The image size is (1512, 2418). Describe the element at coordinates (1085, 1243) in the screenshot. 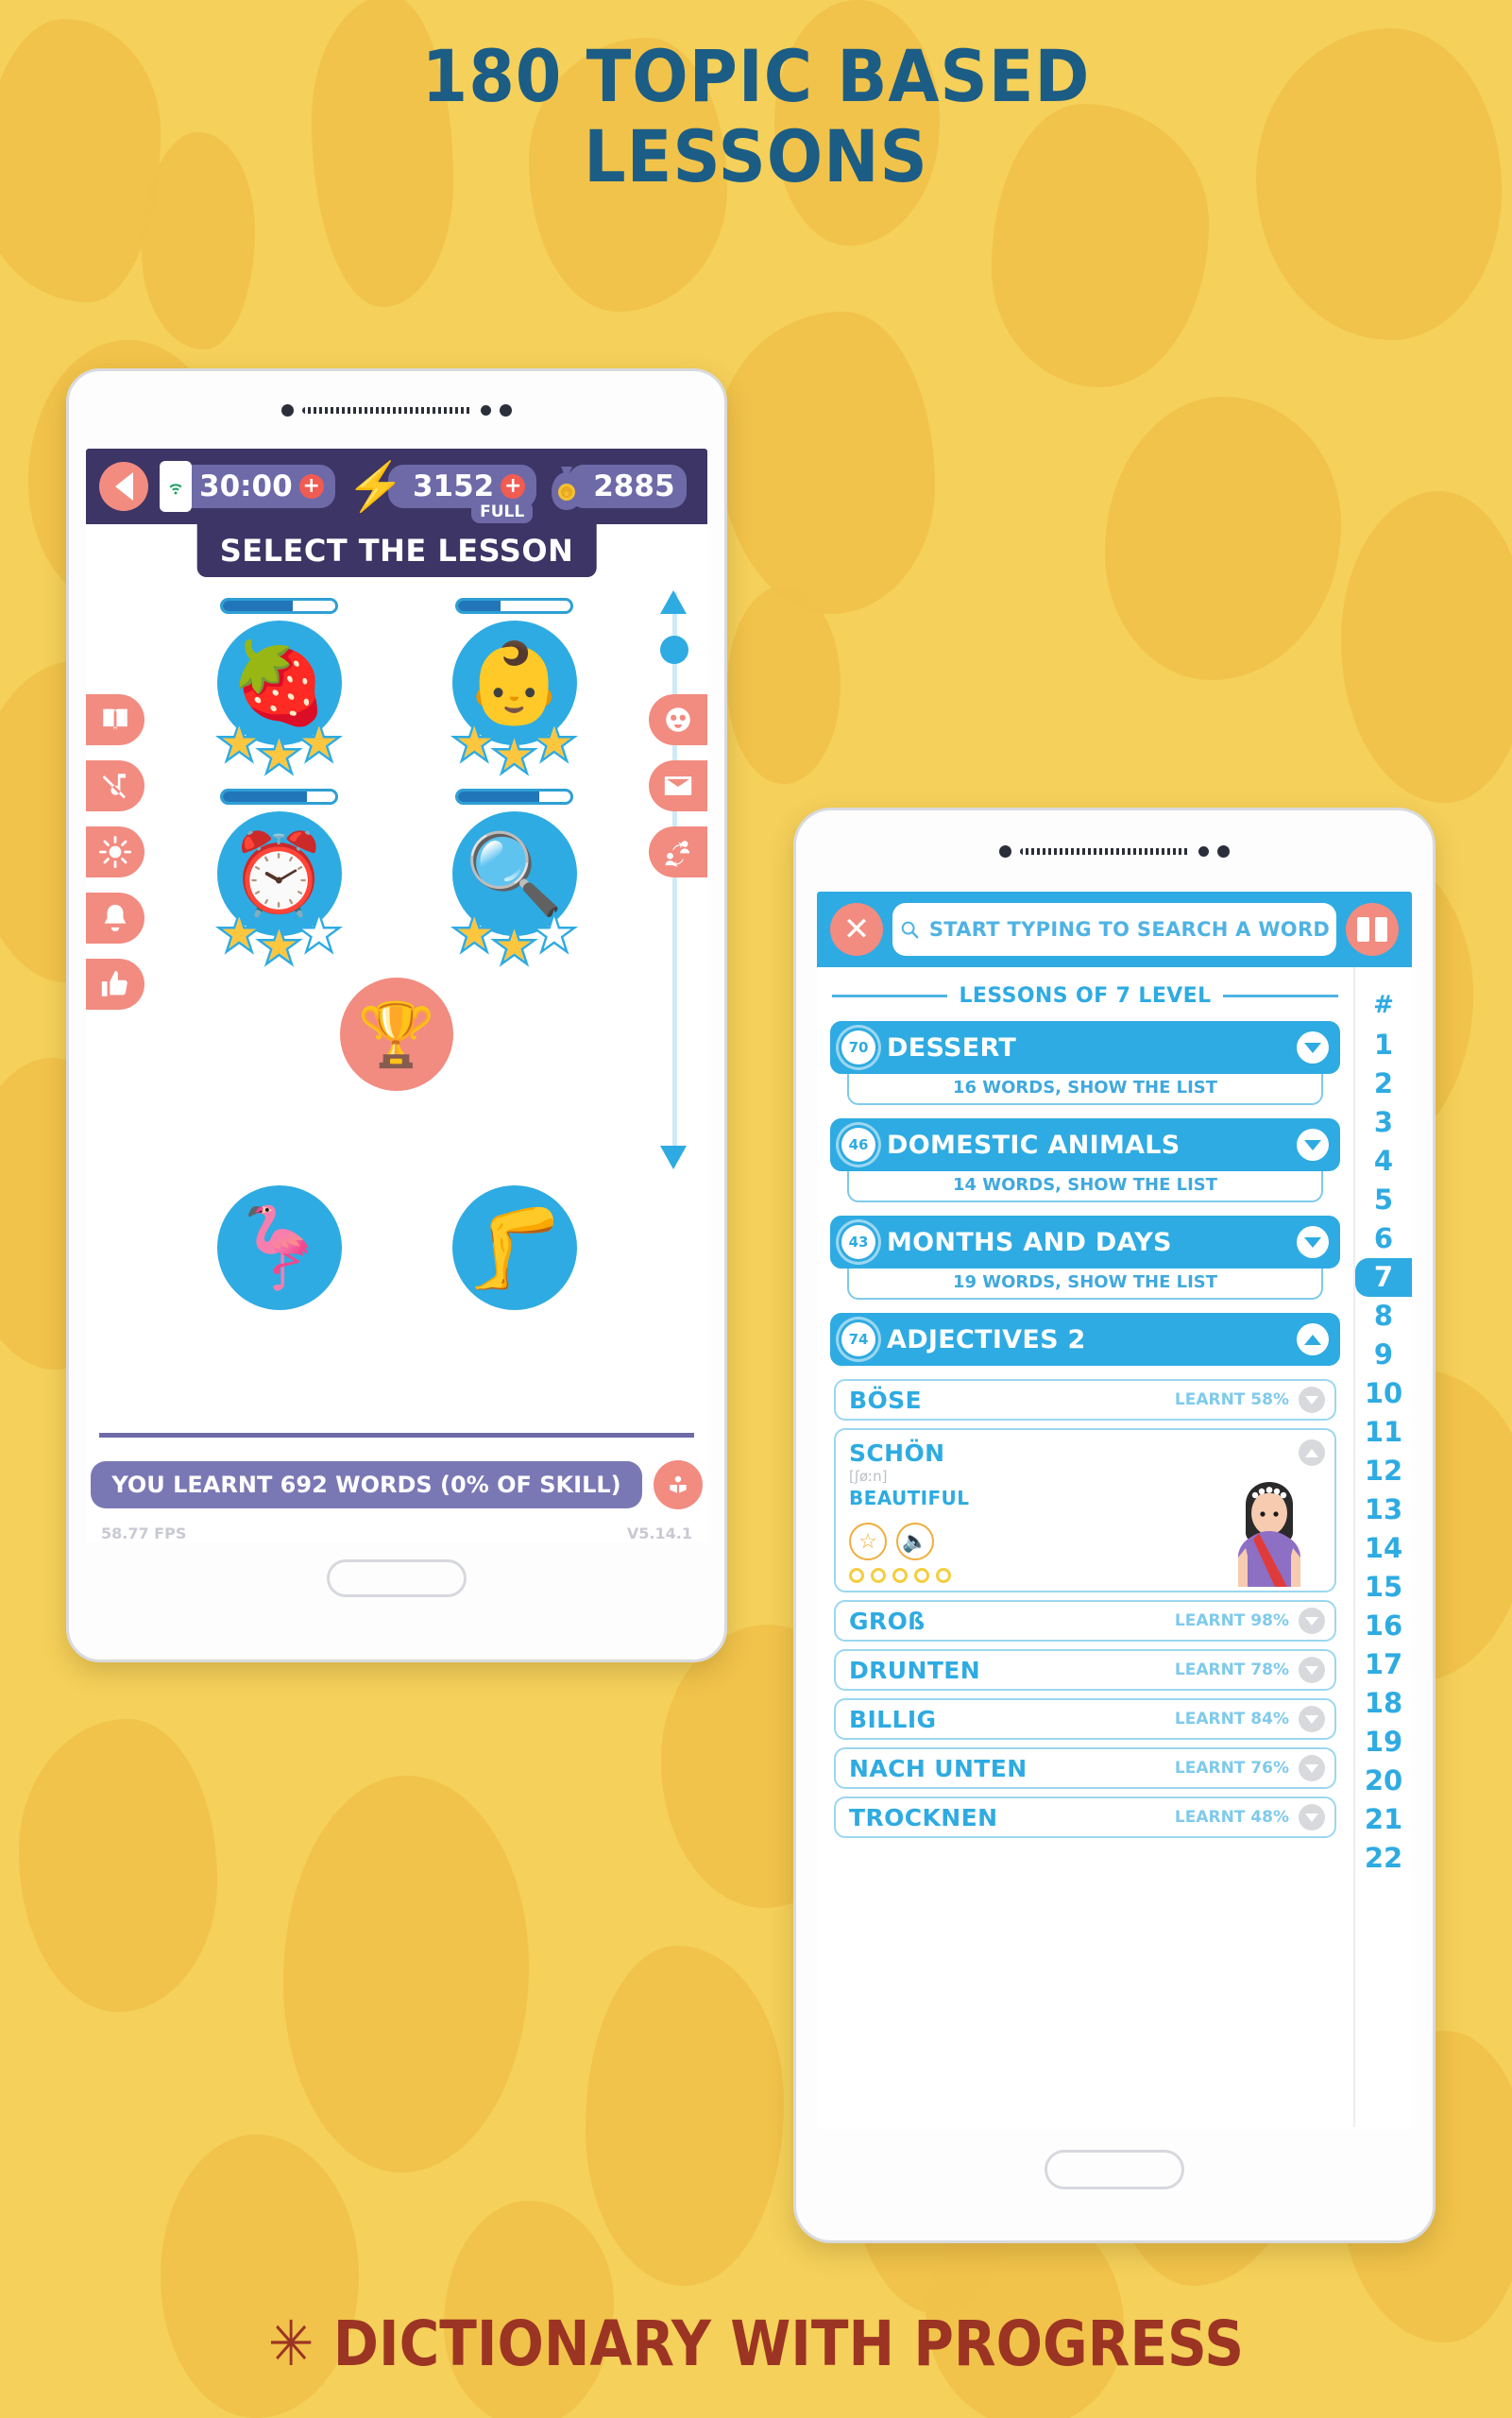

I see `lesson-header: 43 MONTHS AND DAYS` at that location.